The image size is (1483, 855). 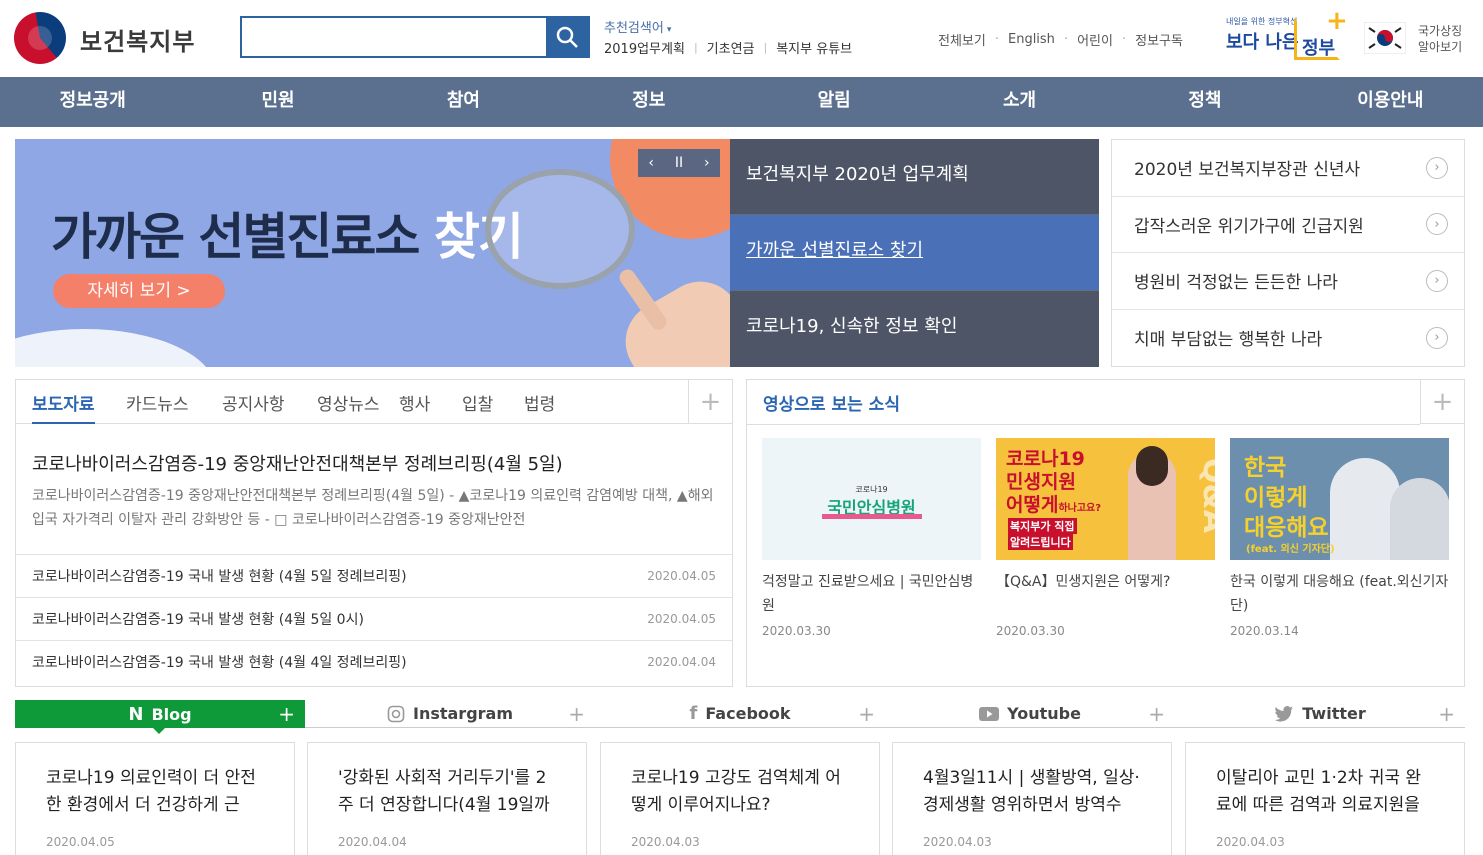 What do you see at coordinates (277, 102) in the screenshot?
I see `nav-item-civil: 민원` at bounding box center [277, 102].